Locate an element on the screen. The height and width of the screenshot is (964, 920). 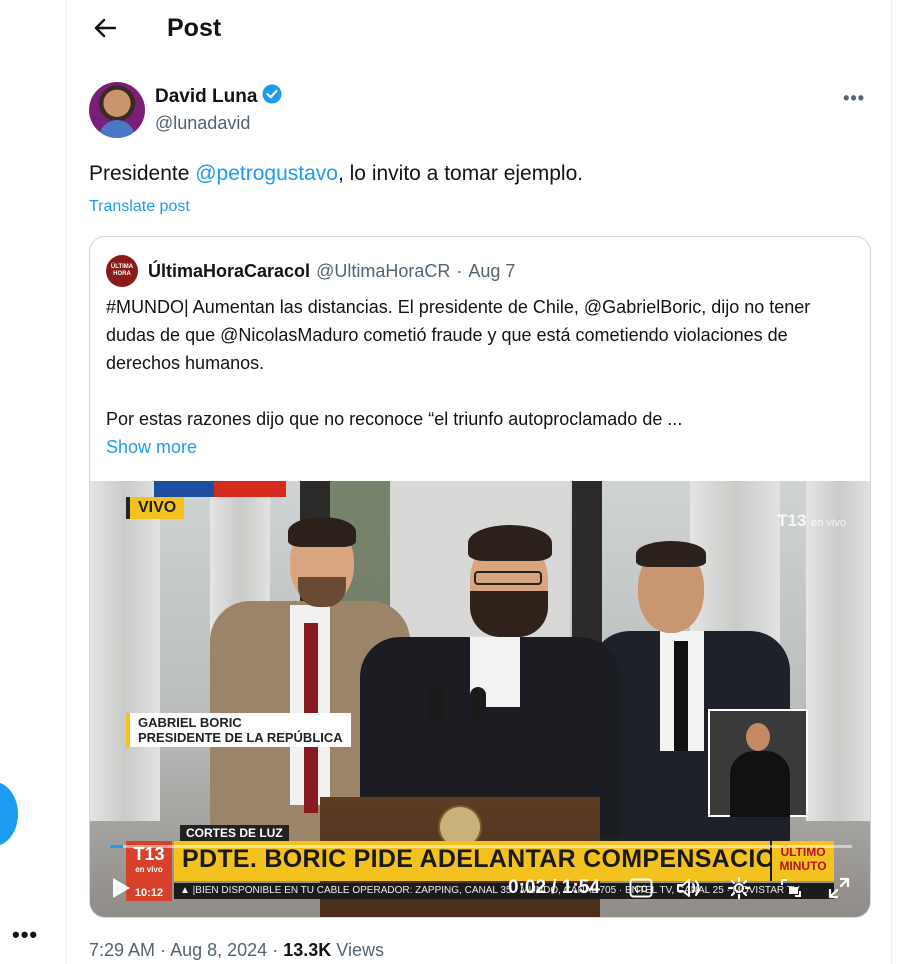
post-date: Aug 8, 2024 is located at coordinates (218, 950).